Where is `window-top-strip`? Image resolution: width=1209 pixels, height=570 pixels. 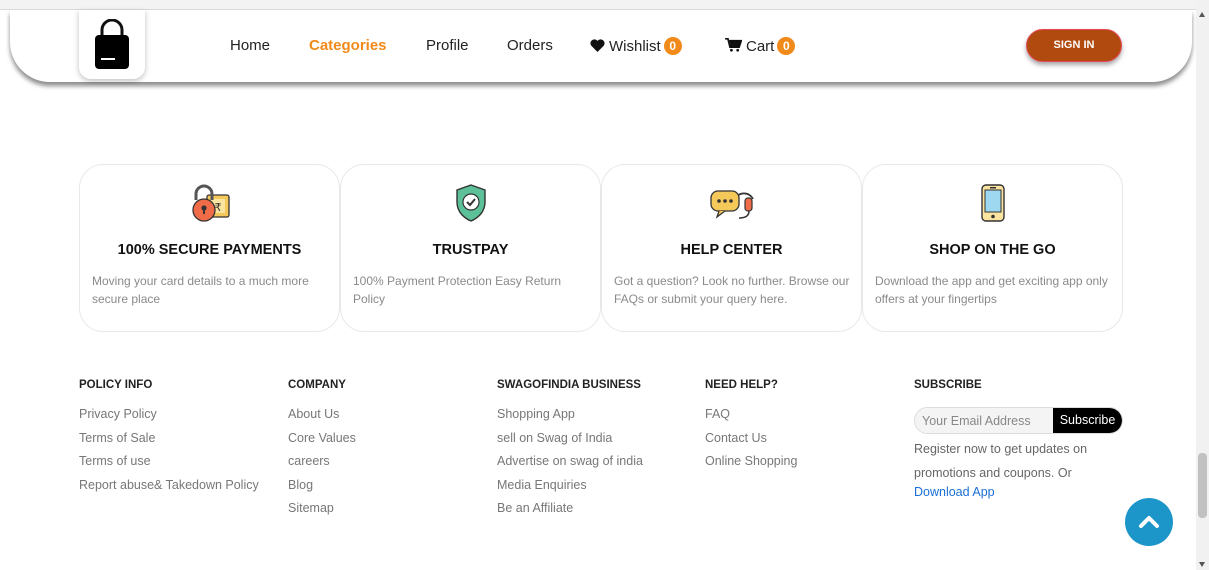 window-top-strip is located at coordinates (598, 5).